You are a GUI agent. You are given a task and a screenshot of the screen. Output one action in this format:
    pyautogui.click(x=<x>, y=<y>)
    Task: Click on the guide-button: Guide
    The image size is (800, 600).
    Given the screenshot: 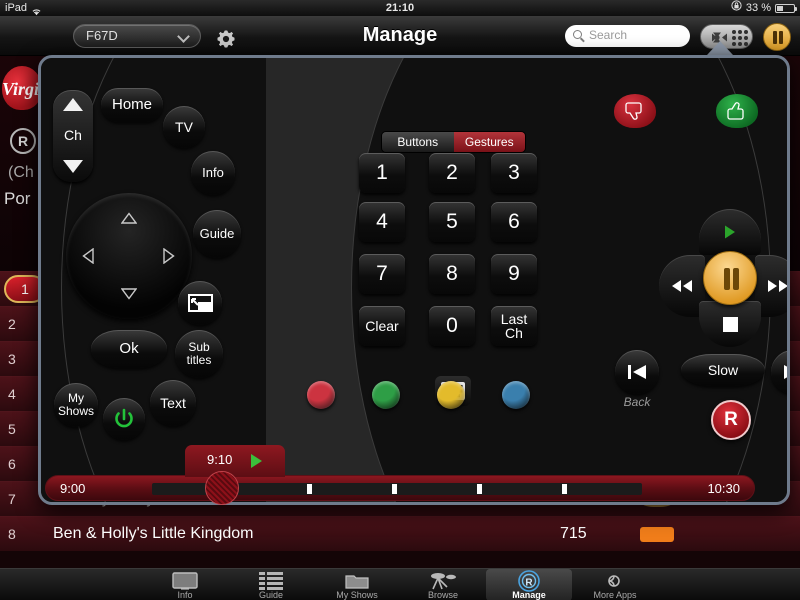 What is the action you would take?
    pyautogui.click(x=217, y=234)
    